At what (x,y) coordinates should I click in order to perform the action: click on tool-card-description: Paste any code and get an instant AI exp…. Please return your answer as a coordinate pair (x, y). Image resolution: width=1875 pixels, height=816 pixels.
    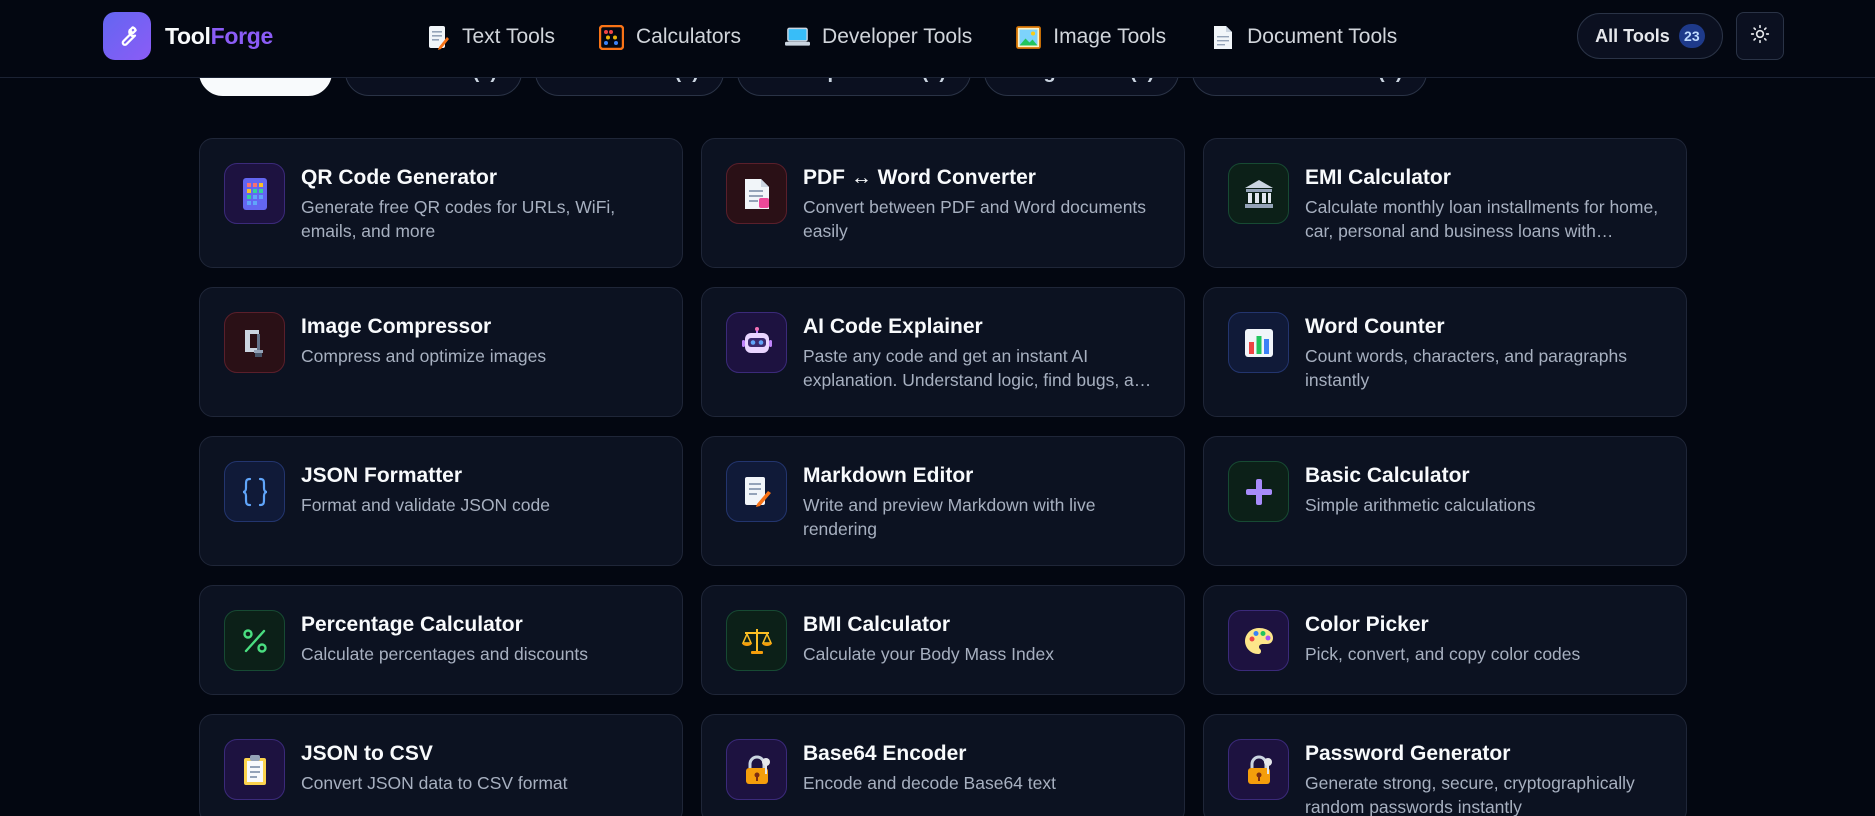
    Looking at the image, I should click on (978, 368).